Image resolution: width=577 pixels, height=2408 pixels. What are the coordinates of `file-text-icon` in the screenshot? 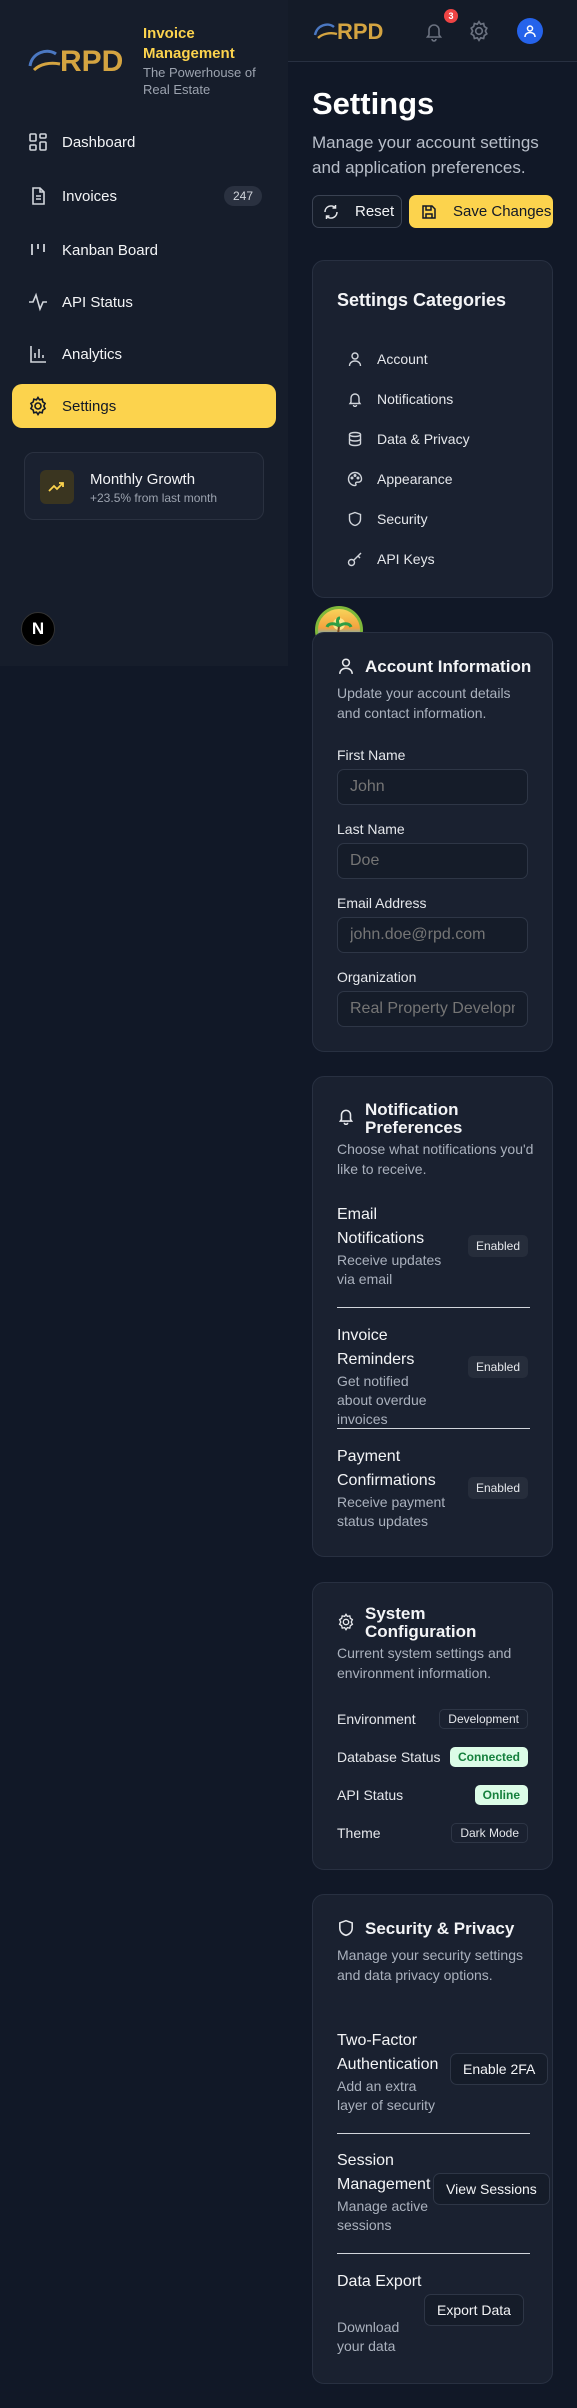 It's located at (38, 196).